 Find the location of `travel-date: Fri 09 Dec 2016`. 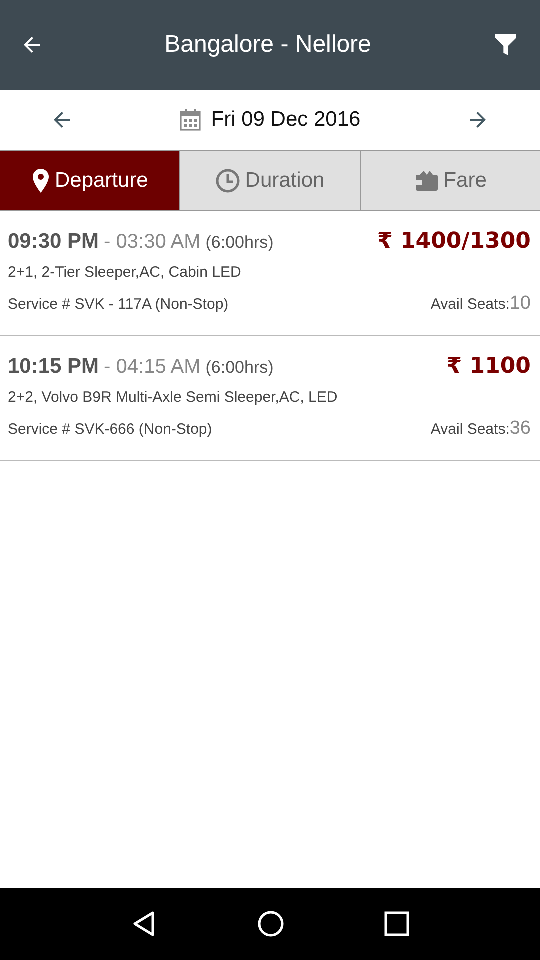

travel-date: Fri 09 Dec 2016 is located at coordinates (286, 120).